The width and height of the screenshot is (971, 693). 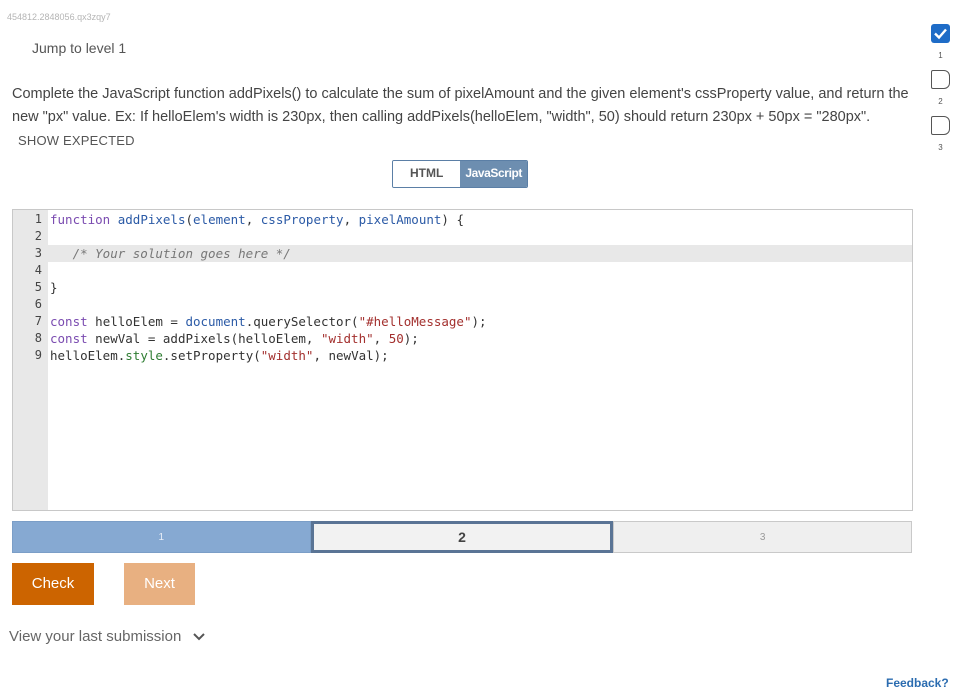 I want to click on view-last-submission: View your last submission, so click(x=107, y=636).